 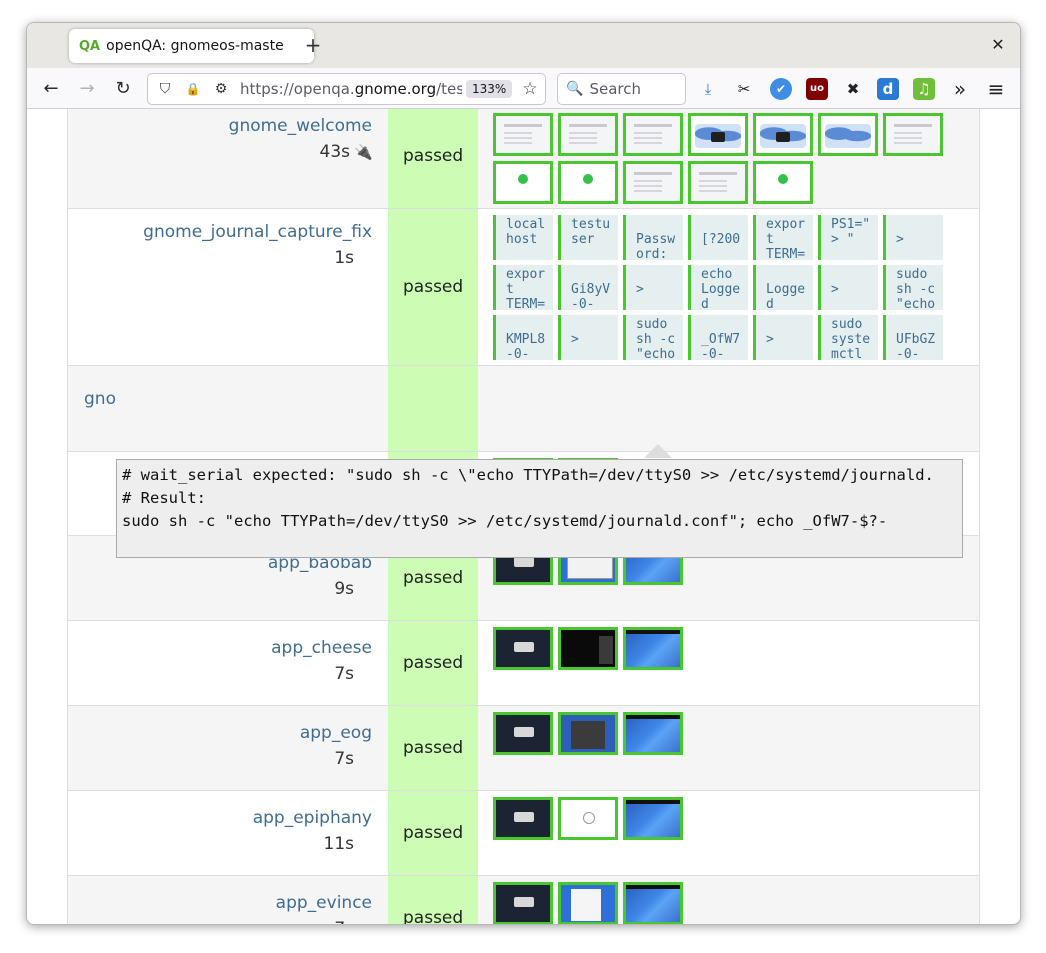 What do you see at coordinates (783, 287) in the screenshot?
I see `serial-output-box: Logge d` at bounding box center [783, 287].